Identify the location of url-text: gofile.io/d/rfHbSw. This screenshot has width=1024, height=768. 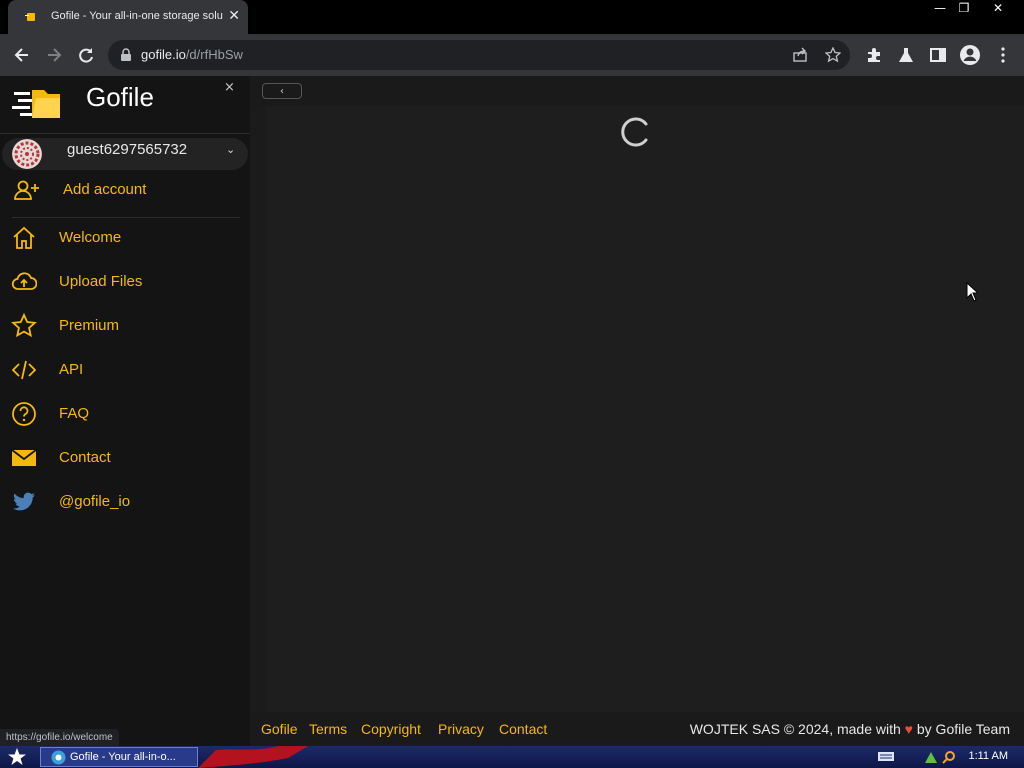
(192, 54).